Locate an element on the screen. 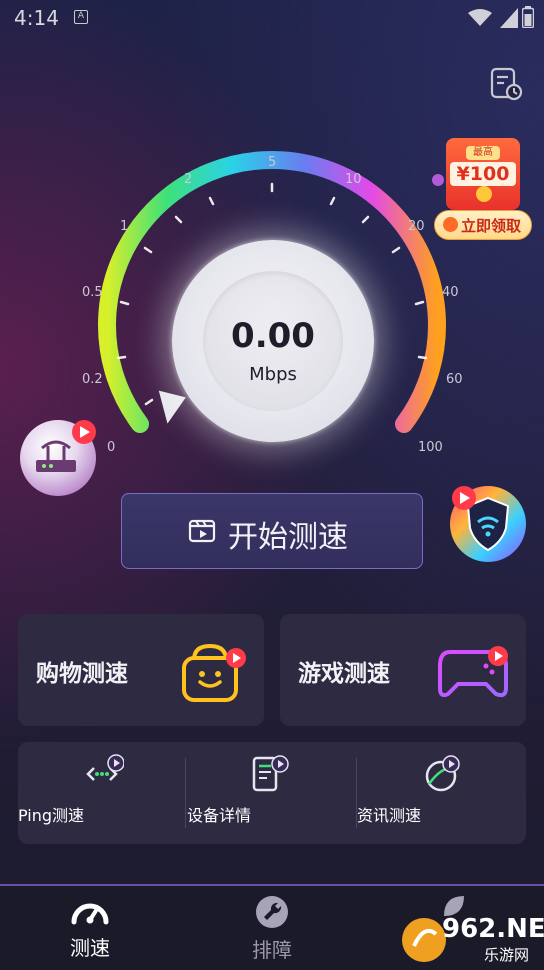 The width and height of the screenshot is (544, 970). wifi-security-bubble is located at coordinates (488, 524).